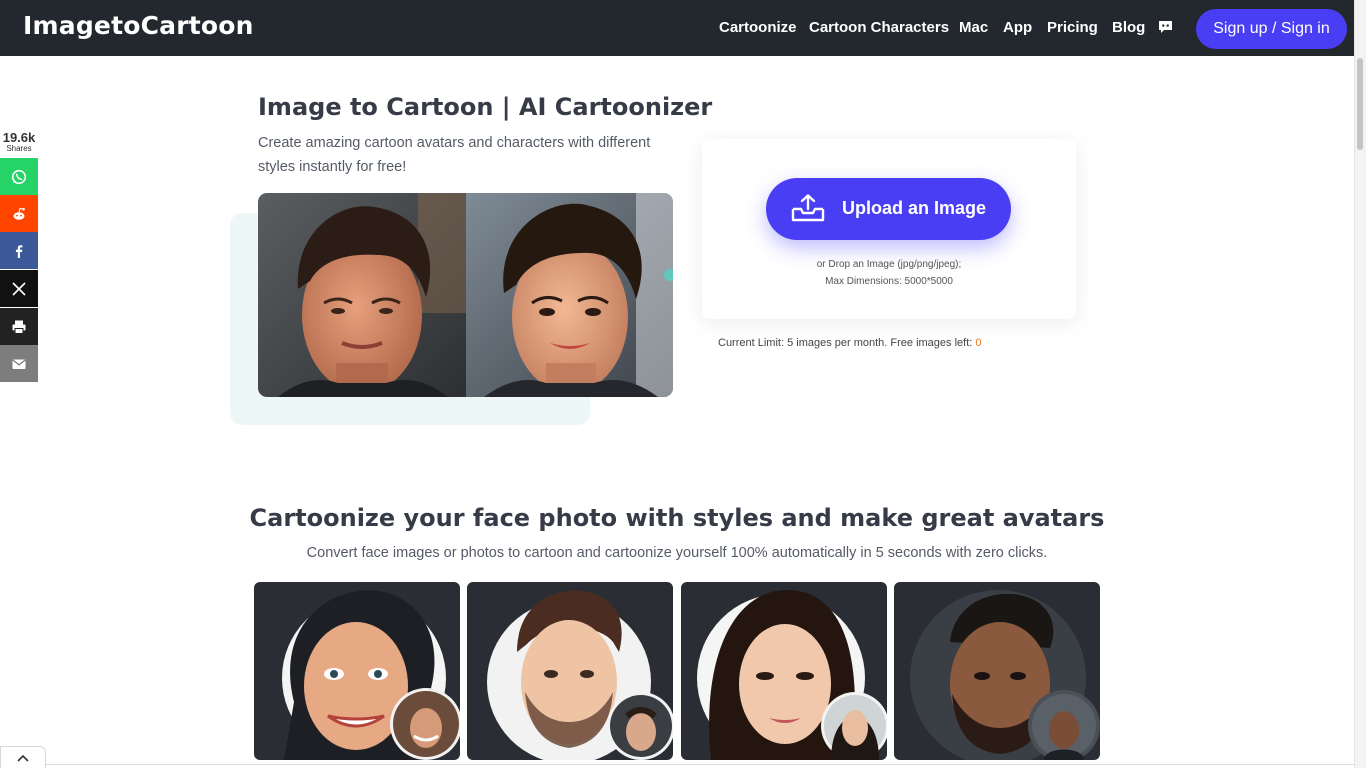  I want to click on whatsapp-icon, so click(19, 176).